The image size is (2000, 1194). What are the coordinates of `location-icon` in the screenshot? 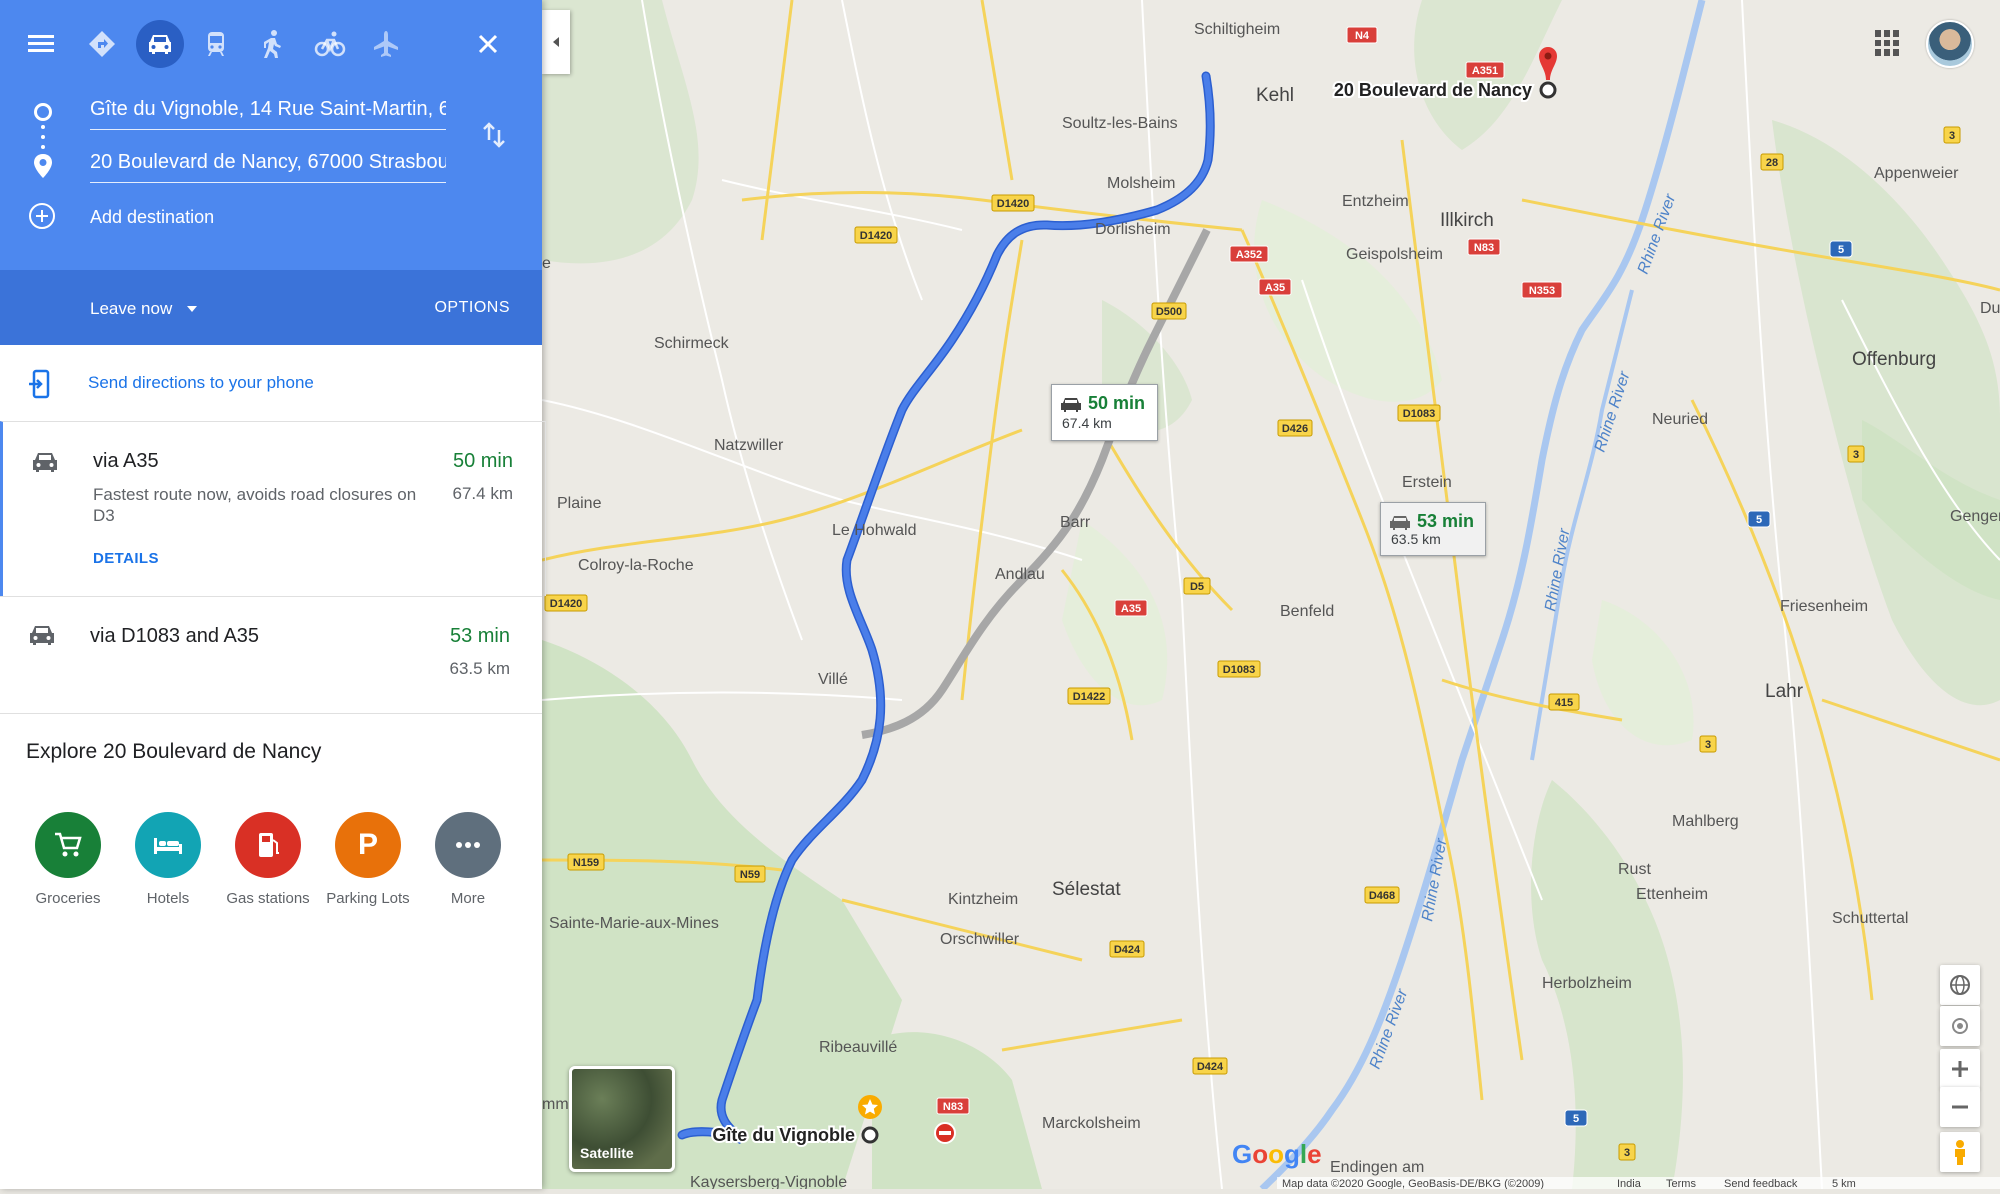 It's located at (1960, 1026).